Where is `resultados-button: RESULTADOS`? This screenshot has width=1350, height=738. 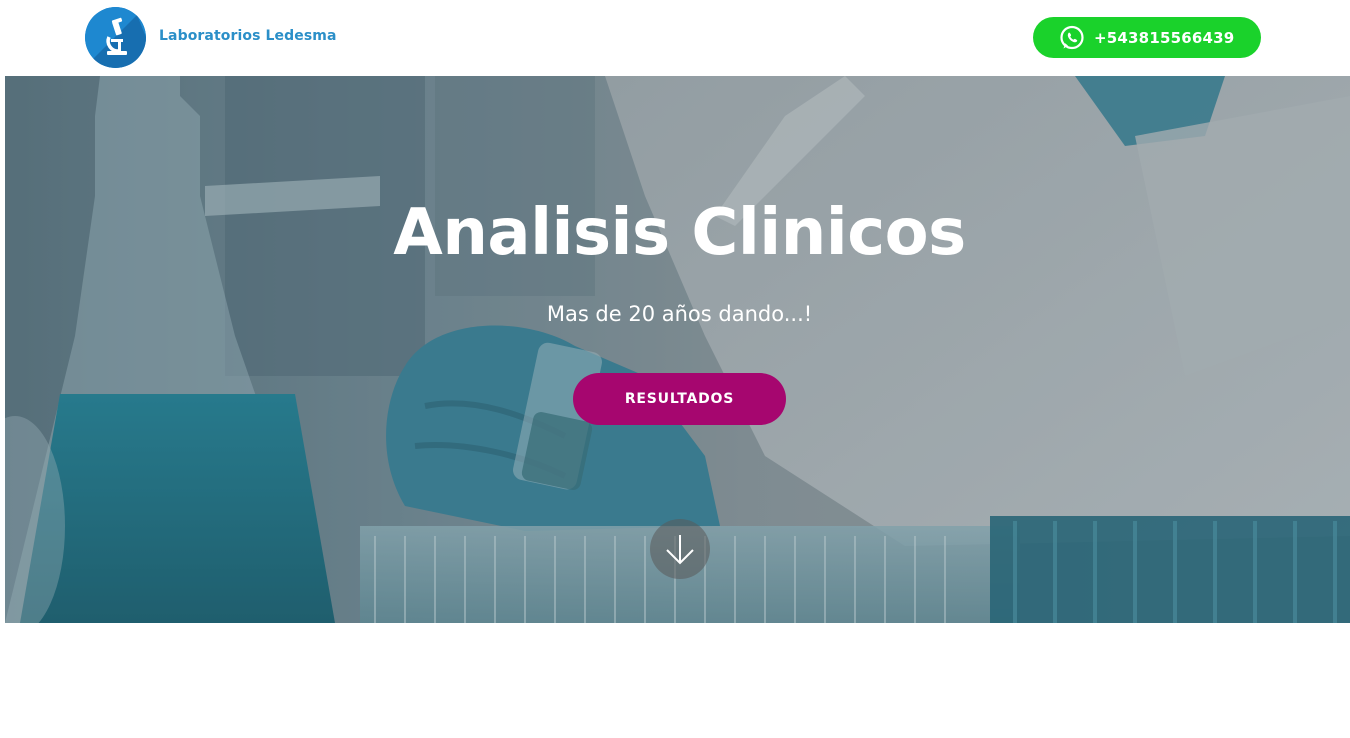 resultados-button: RESULTADOS is located at coordinates (679, 399).